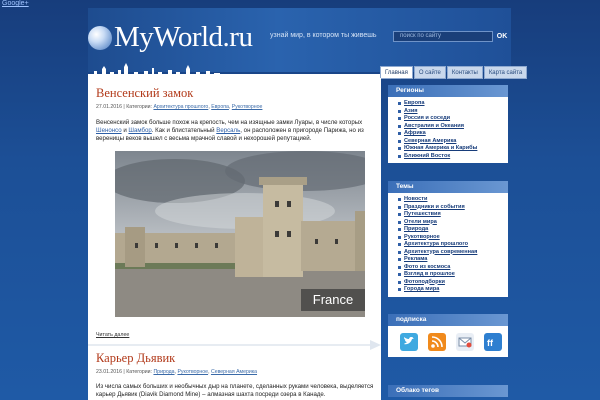  I want to click on post-title: Карьер Дьявик, so click(135, 358).